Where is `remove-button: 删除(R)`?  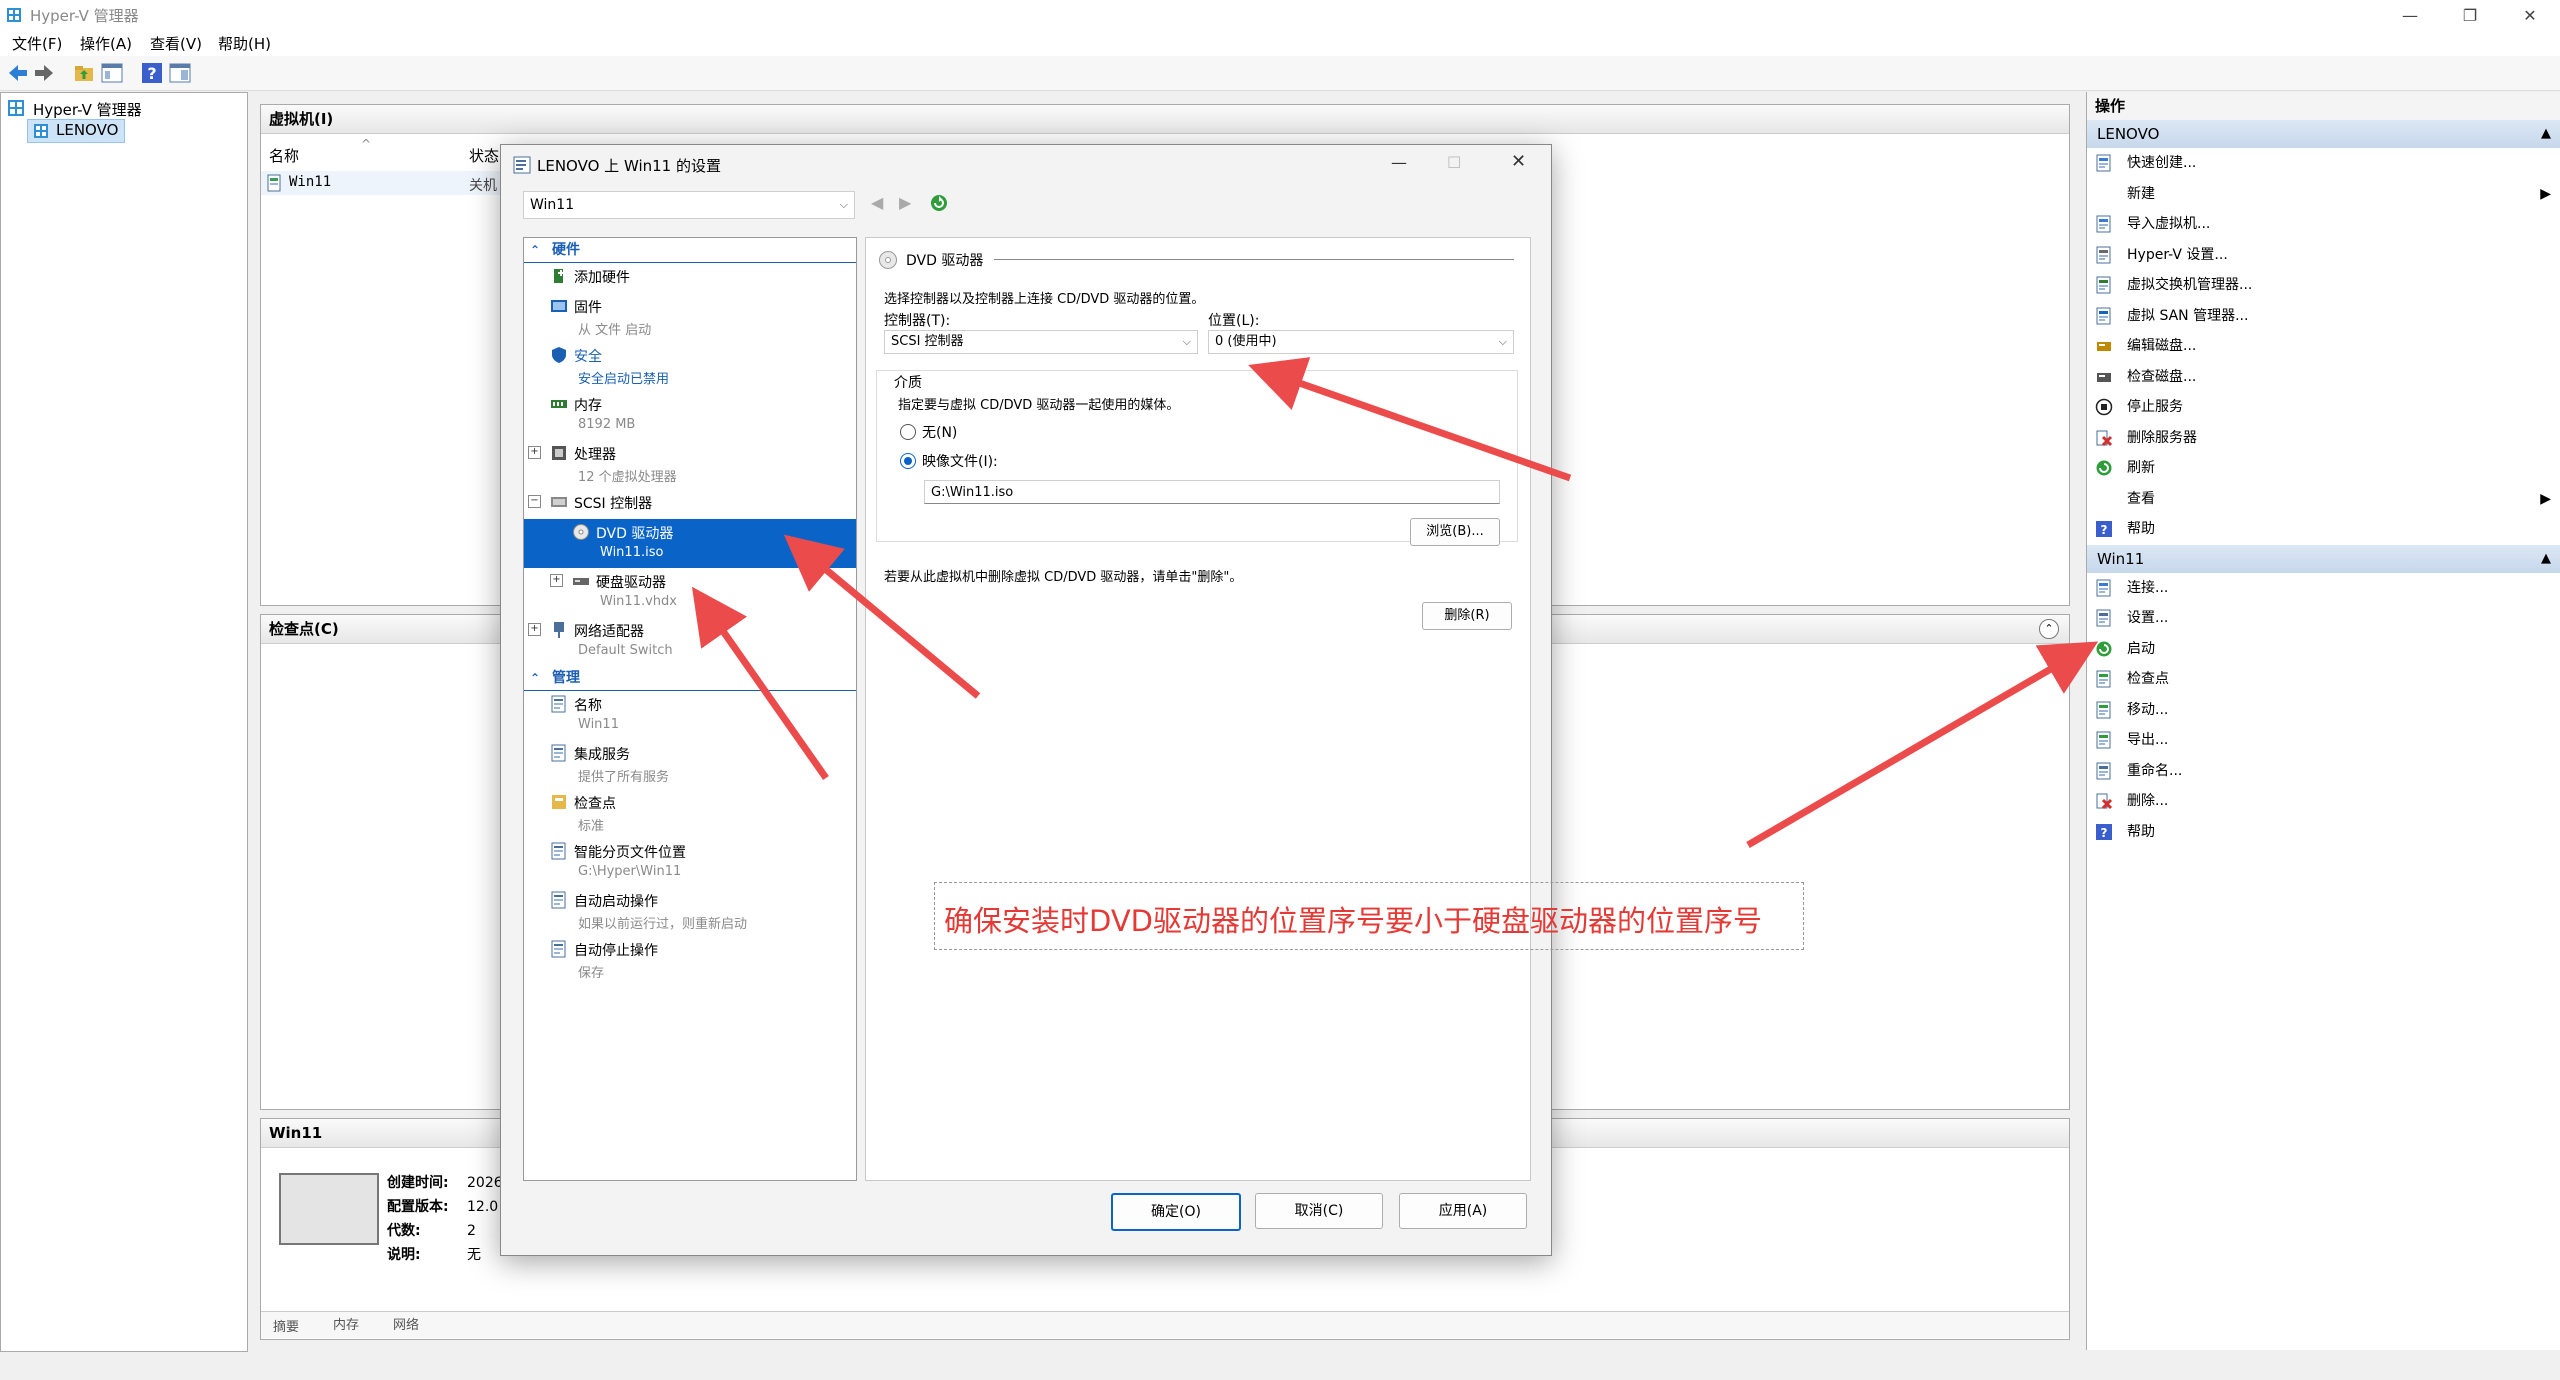
remove-button: 删除(R) is located at coordinates (1467, 616).